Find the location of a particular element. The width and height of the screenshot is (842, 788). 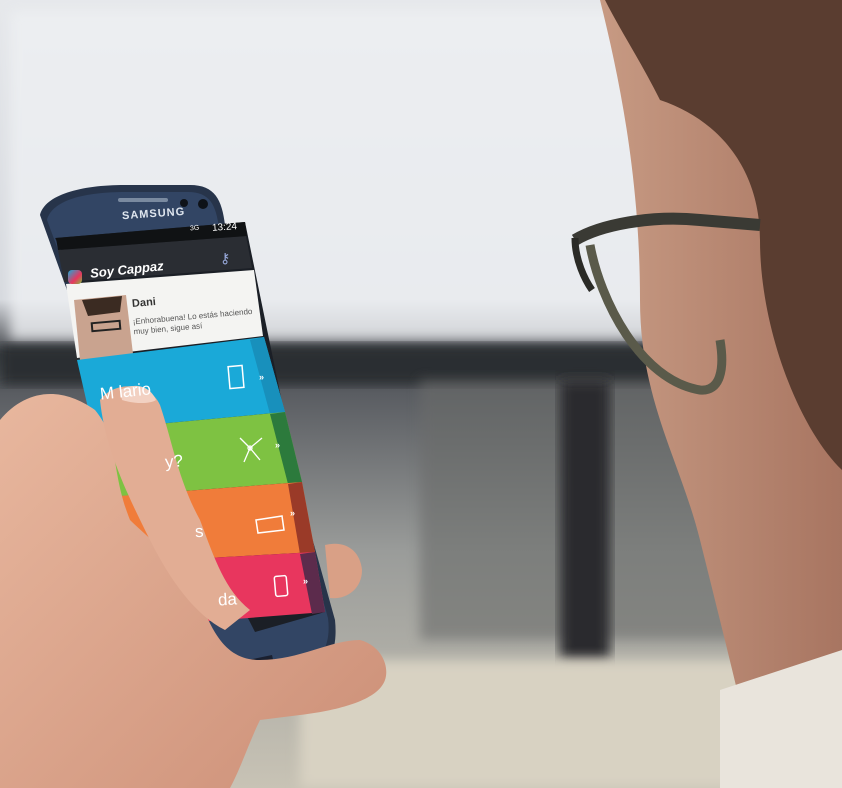

menu-item-label-2: y? is located at coordinates (174, 461).